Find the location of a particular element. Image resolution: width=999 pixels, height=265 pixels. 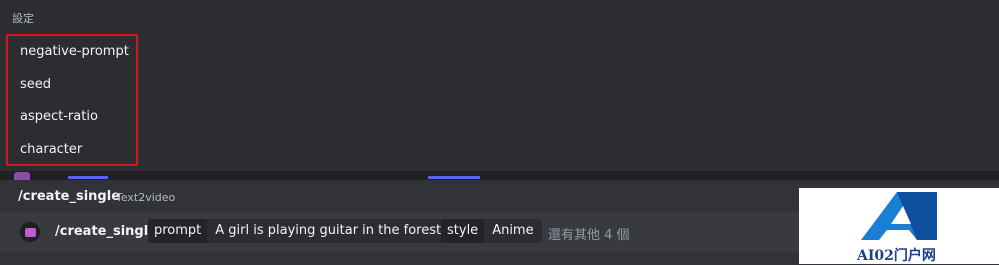

style-option: style Anime is located at coordinates (491, 231).